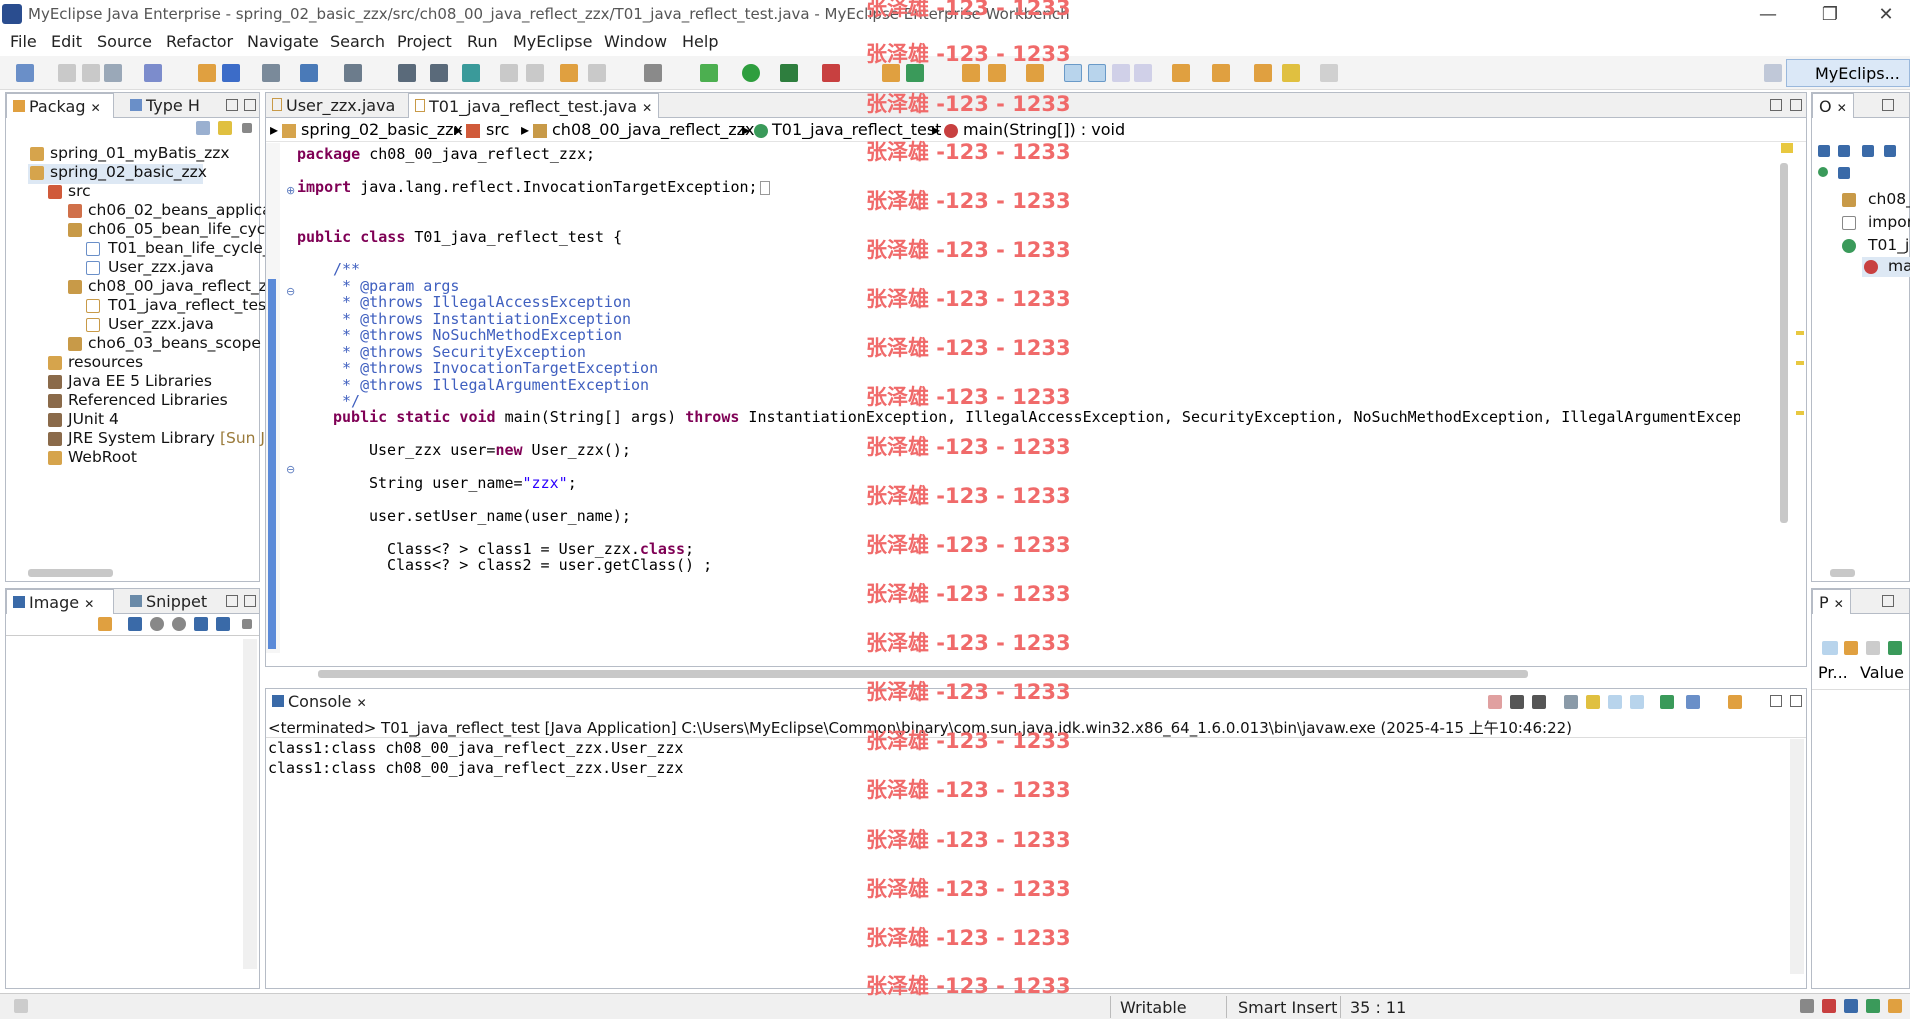  Describe the element at coordinates (497, 129) in the screenshot. I see `breadcrumb-src: src` at that location.